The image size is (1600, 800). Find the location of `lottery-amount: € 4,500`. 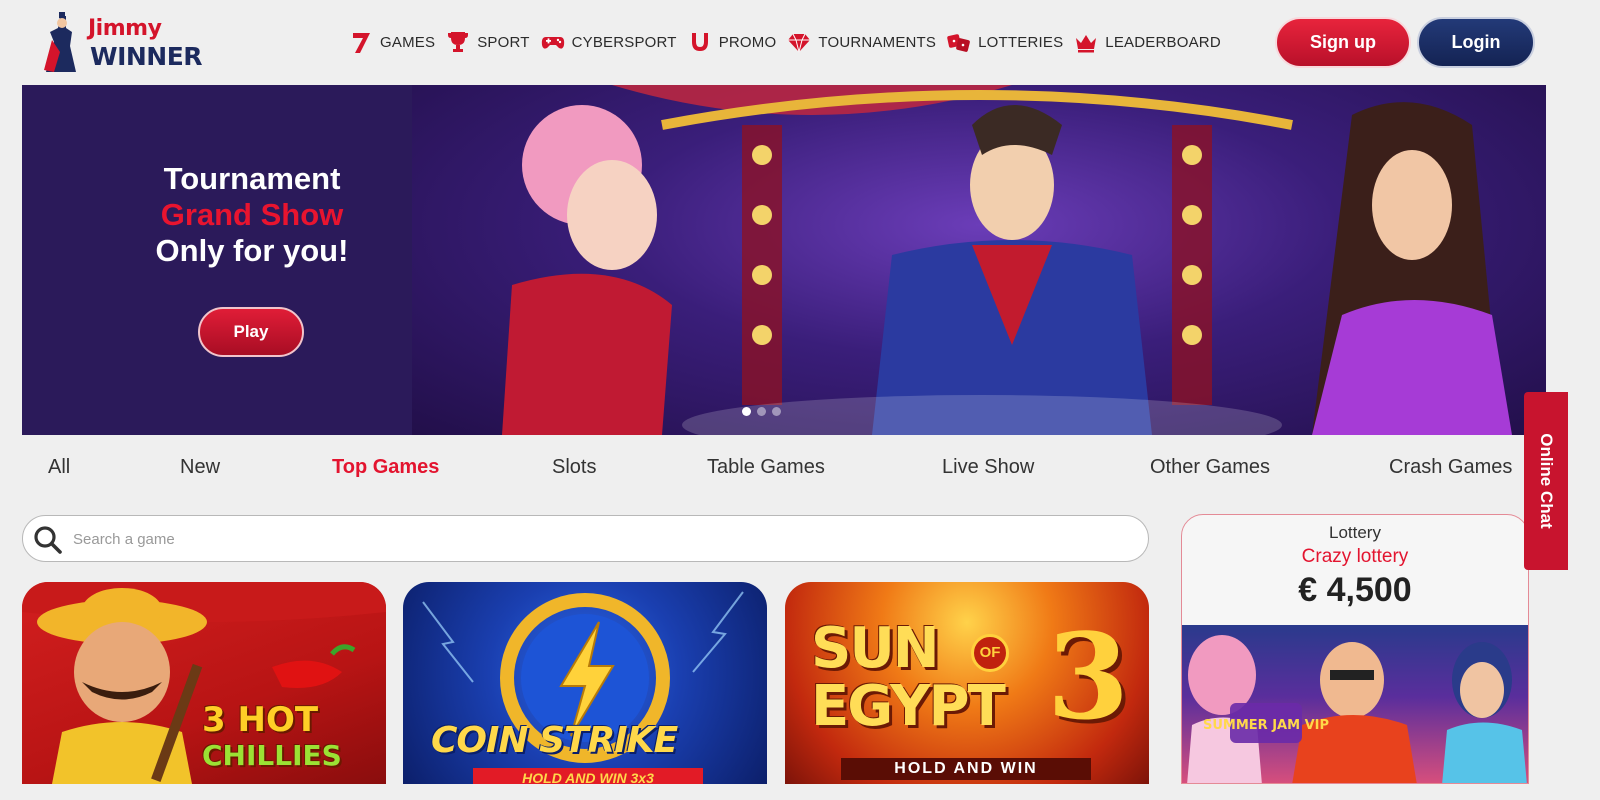

lottery-amount: € 4,500 is located at coordinates (1355, 590).